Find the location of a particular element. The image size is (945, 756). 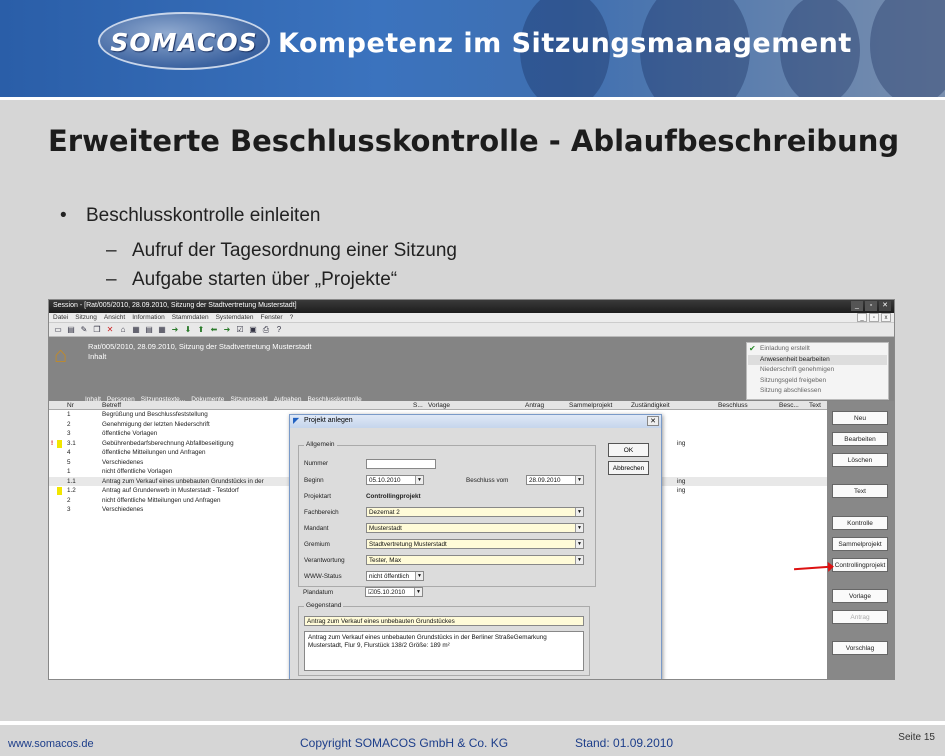

report-icon: ▤ is located at coordinates (149, 330).